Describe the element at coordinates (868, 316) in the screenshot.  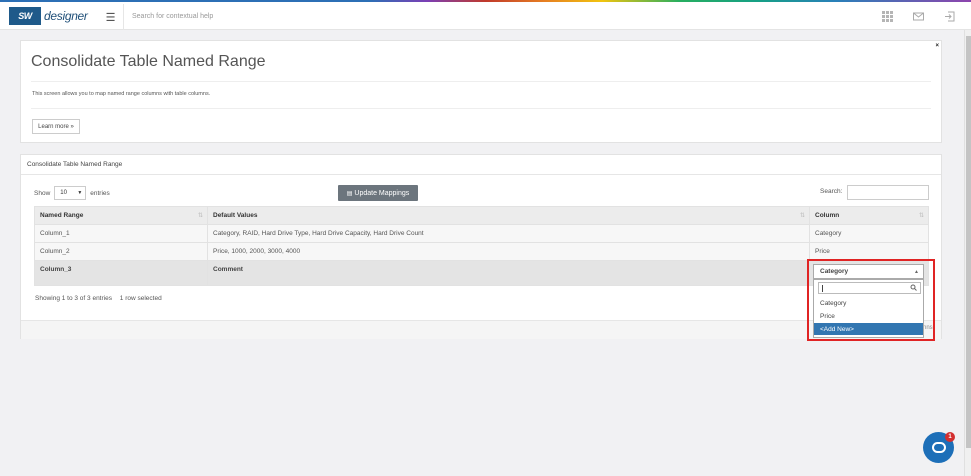
I see `dropdown-option-price: Price` at that location.